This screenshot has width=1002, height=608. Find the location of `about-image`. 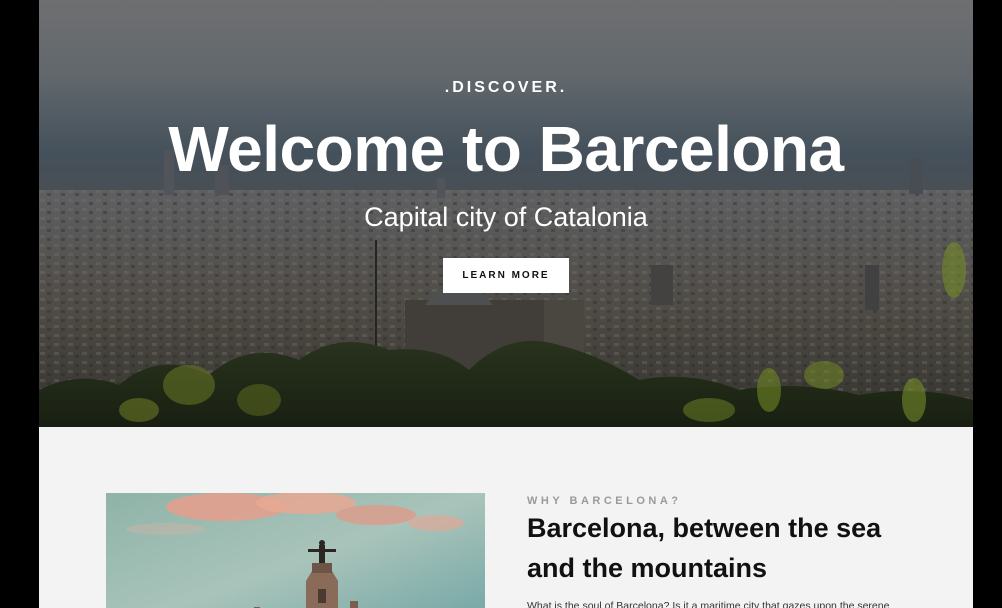

about-image is located at coordinates (295, 550).